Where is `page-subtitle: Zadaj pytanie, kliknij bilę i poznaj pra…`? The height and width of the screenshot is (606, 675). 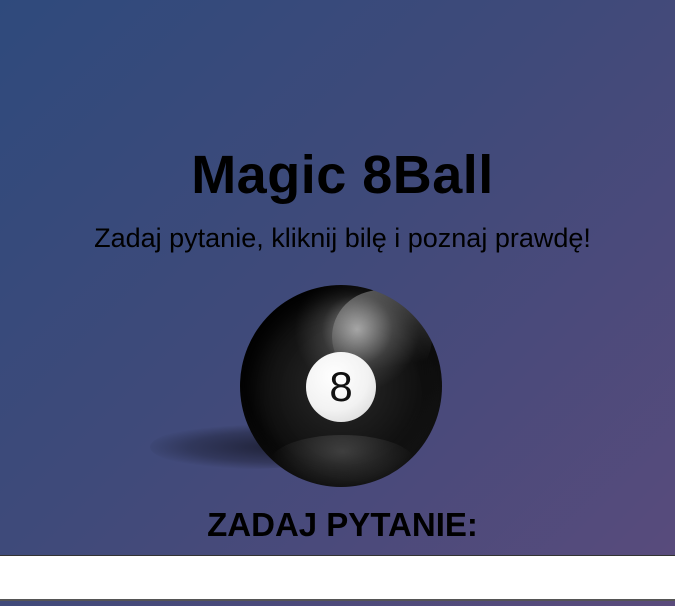
page-subtitle: Zadaj pytanie, kliknij bilę i poznaj pra… is located at coordinates (342, 238).